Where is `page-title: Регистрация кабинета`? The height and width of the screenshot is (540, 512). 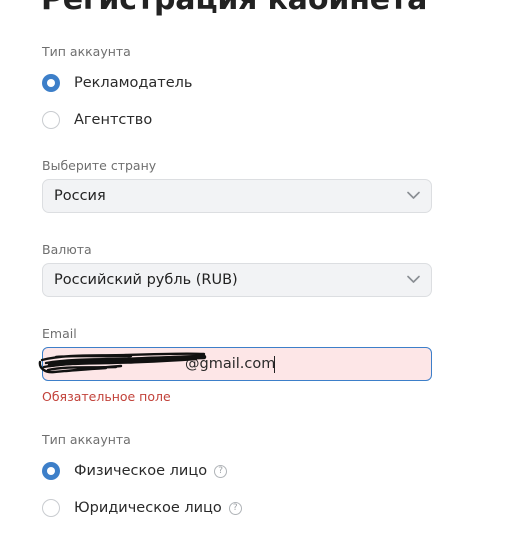 page-title: Регистрация кабинета is located at coordinates (234, 8).